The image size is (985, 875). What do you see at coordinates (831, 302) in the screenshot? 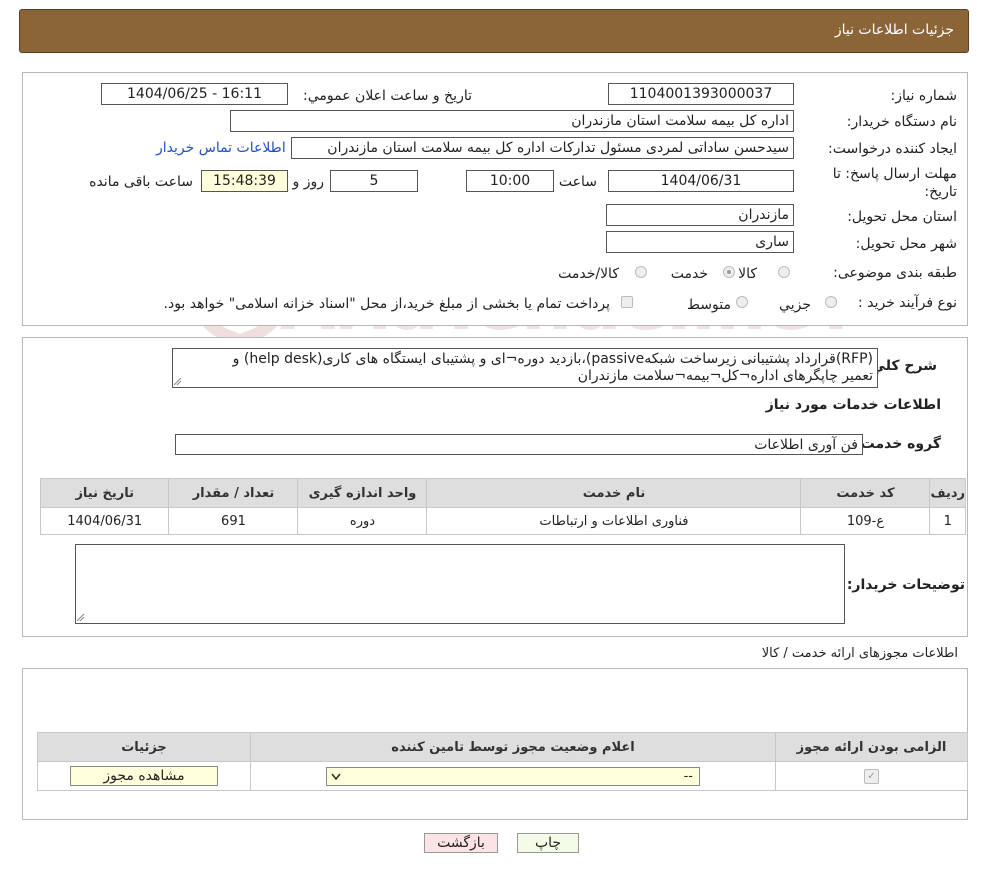
I see `process-radio-minor` at bounding box center [831, 302].